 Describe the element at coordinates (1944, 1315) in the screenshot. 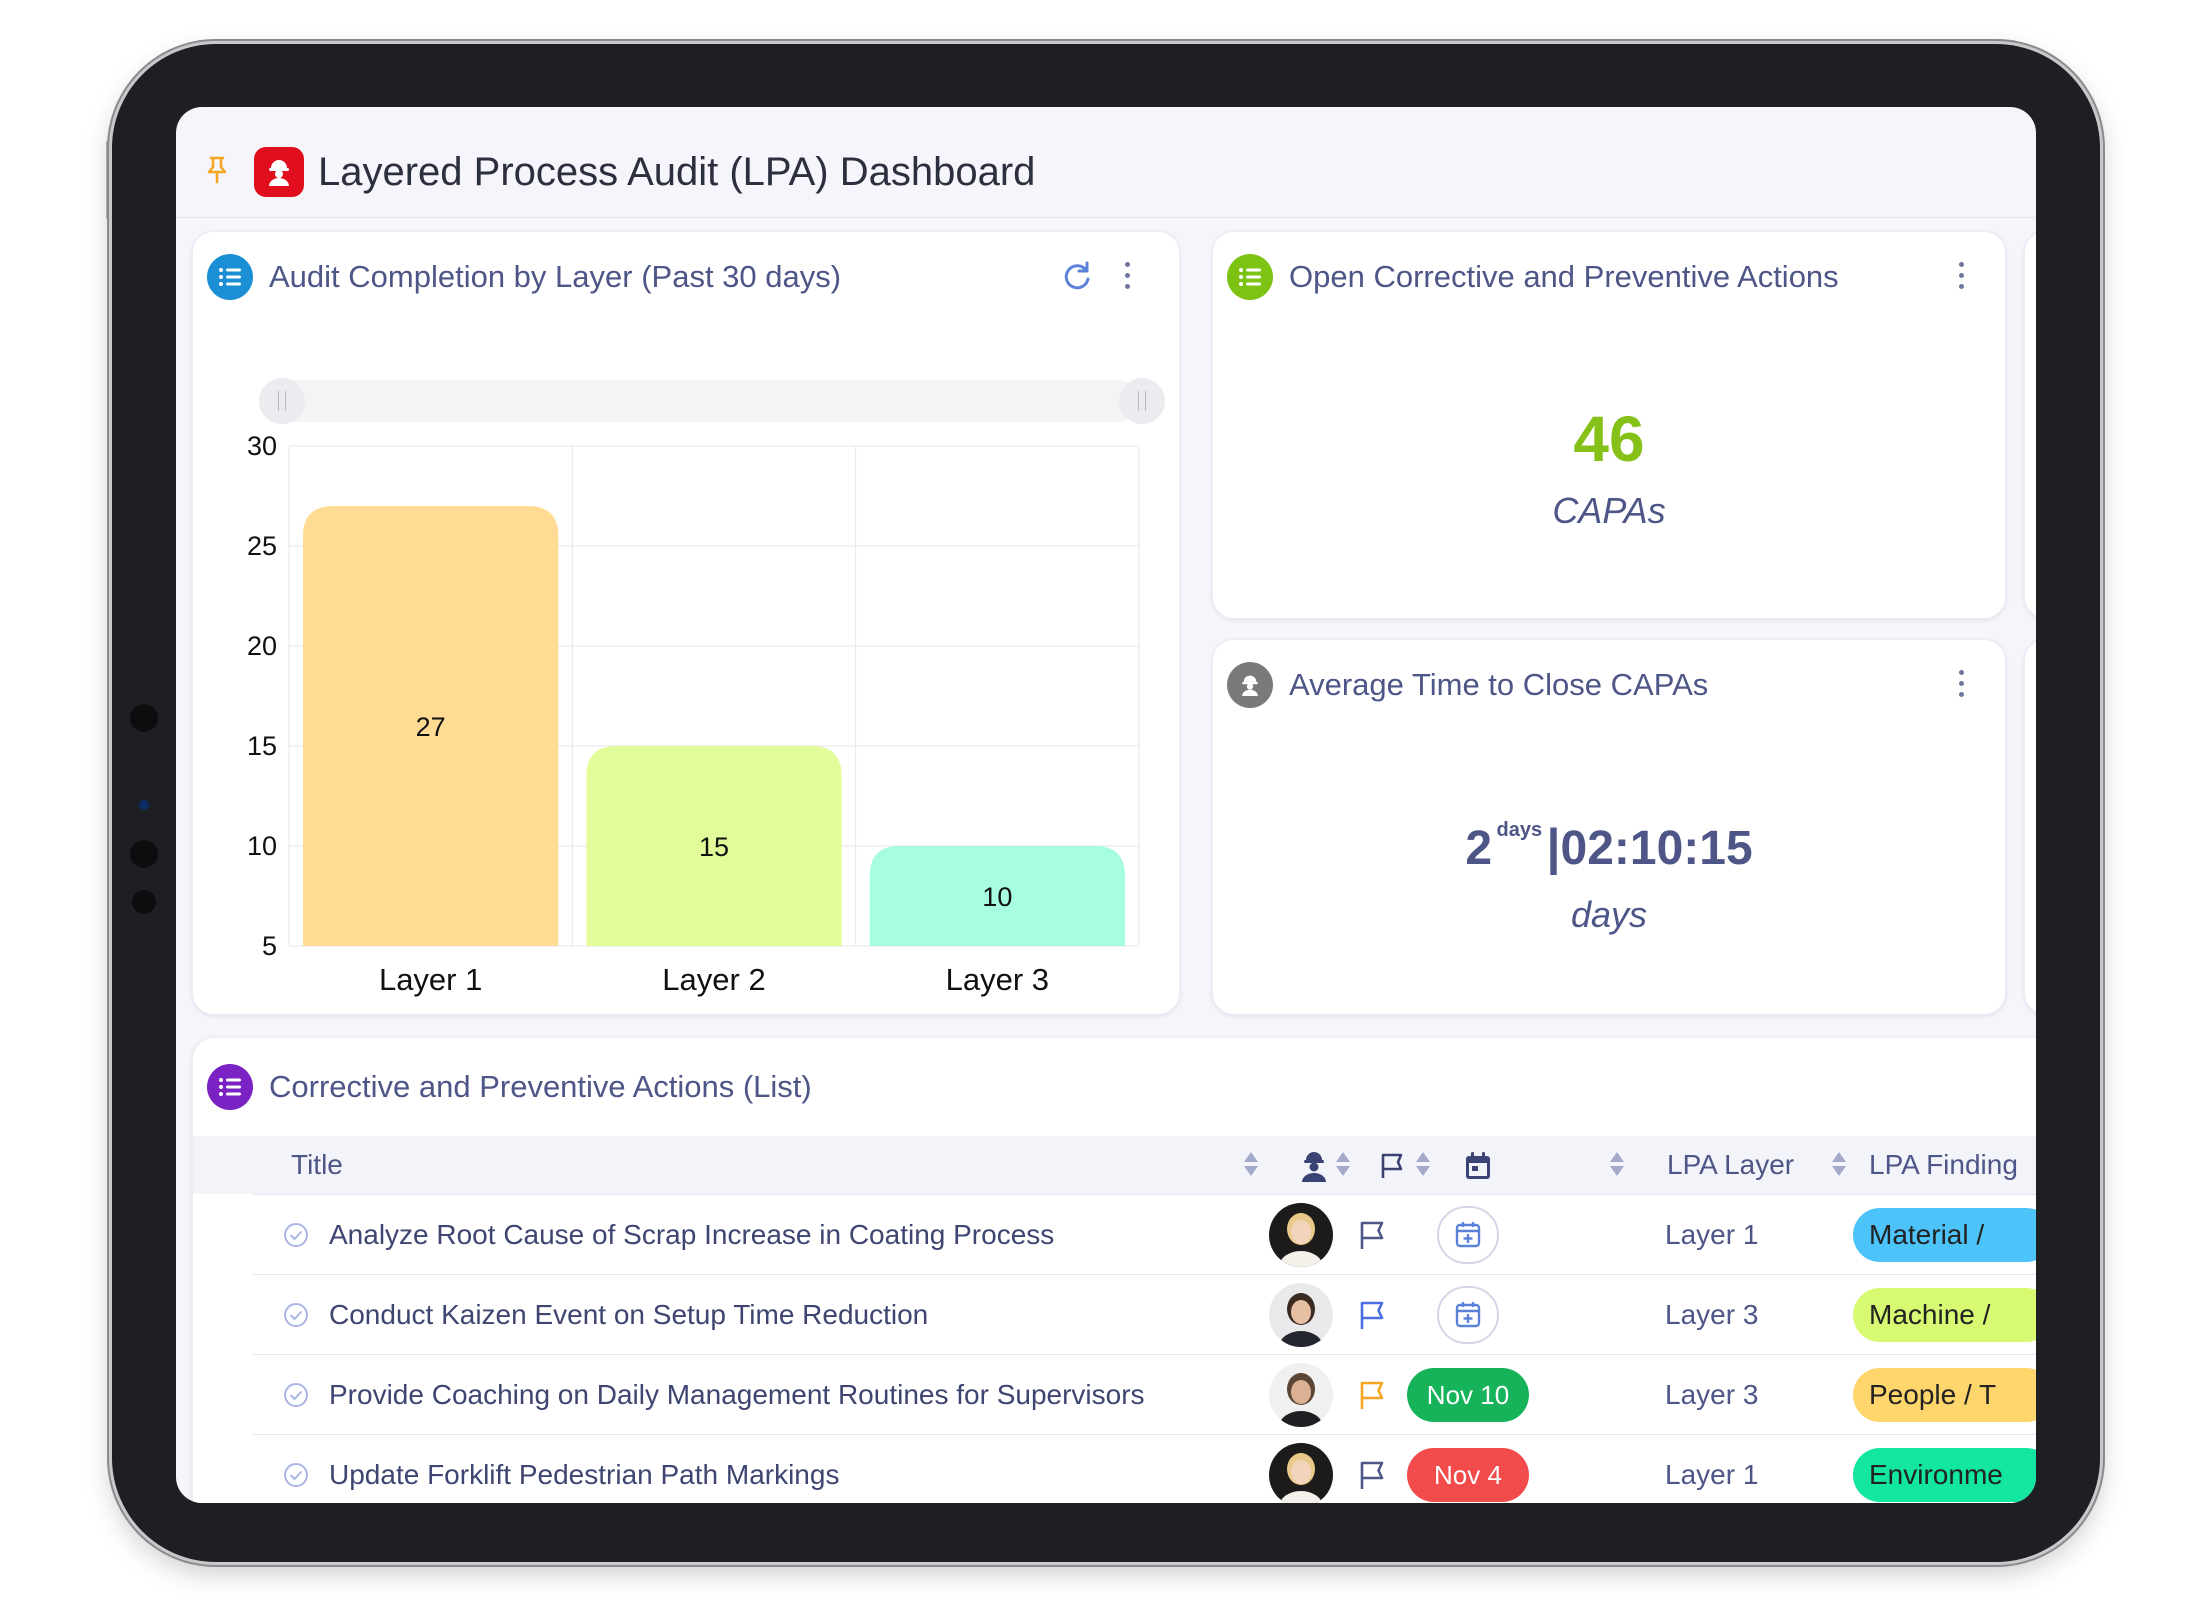

I see `lpa-finding-tag: Machine /` at that location.